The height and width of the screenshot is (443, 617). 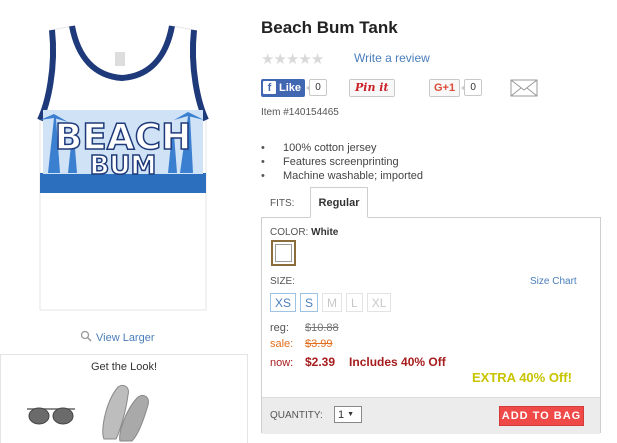 I want to click on write-review-link: Write a review, so click(x=392, y=58).